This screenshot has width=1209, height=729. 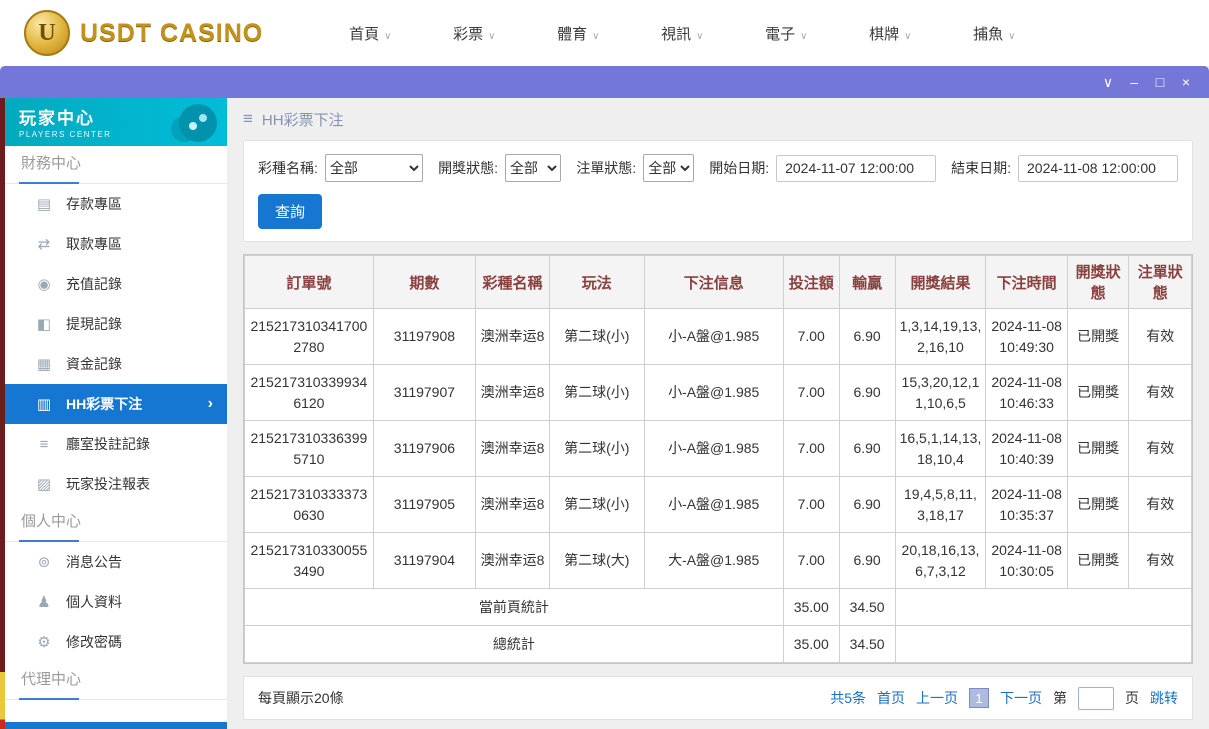 What do you see at coordinates (890, 33) in the screenshot?
I see `nav-item-chess: 棋牌 ∨` at bounding box center [890, 33].